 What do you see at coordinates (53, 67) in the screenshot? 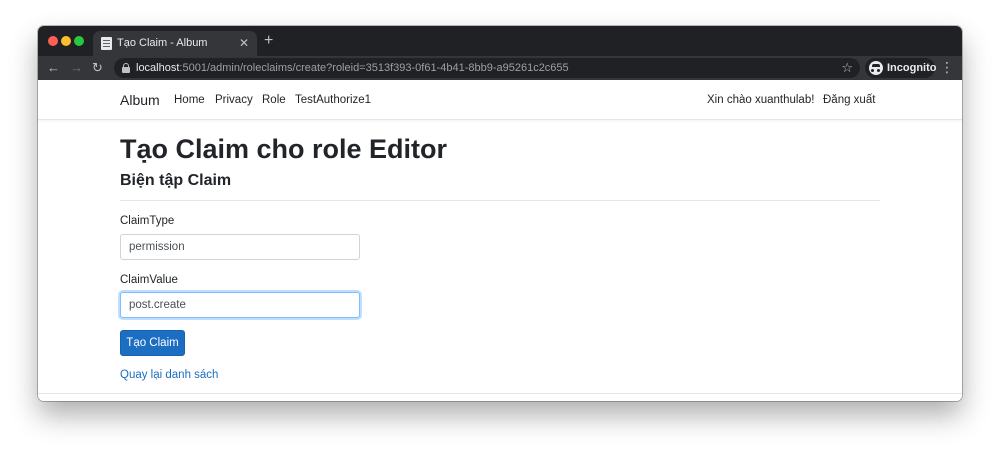
I see `back-arrow-icon: ←` at bounding box center [53, 67].